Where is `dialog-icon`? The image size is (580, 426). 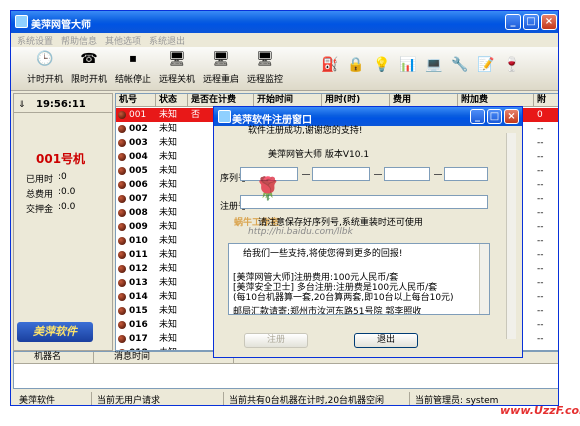
dialog-icon is located at coordinates (224, 116).